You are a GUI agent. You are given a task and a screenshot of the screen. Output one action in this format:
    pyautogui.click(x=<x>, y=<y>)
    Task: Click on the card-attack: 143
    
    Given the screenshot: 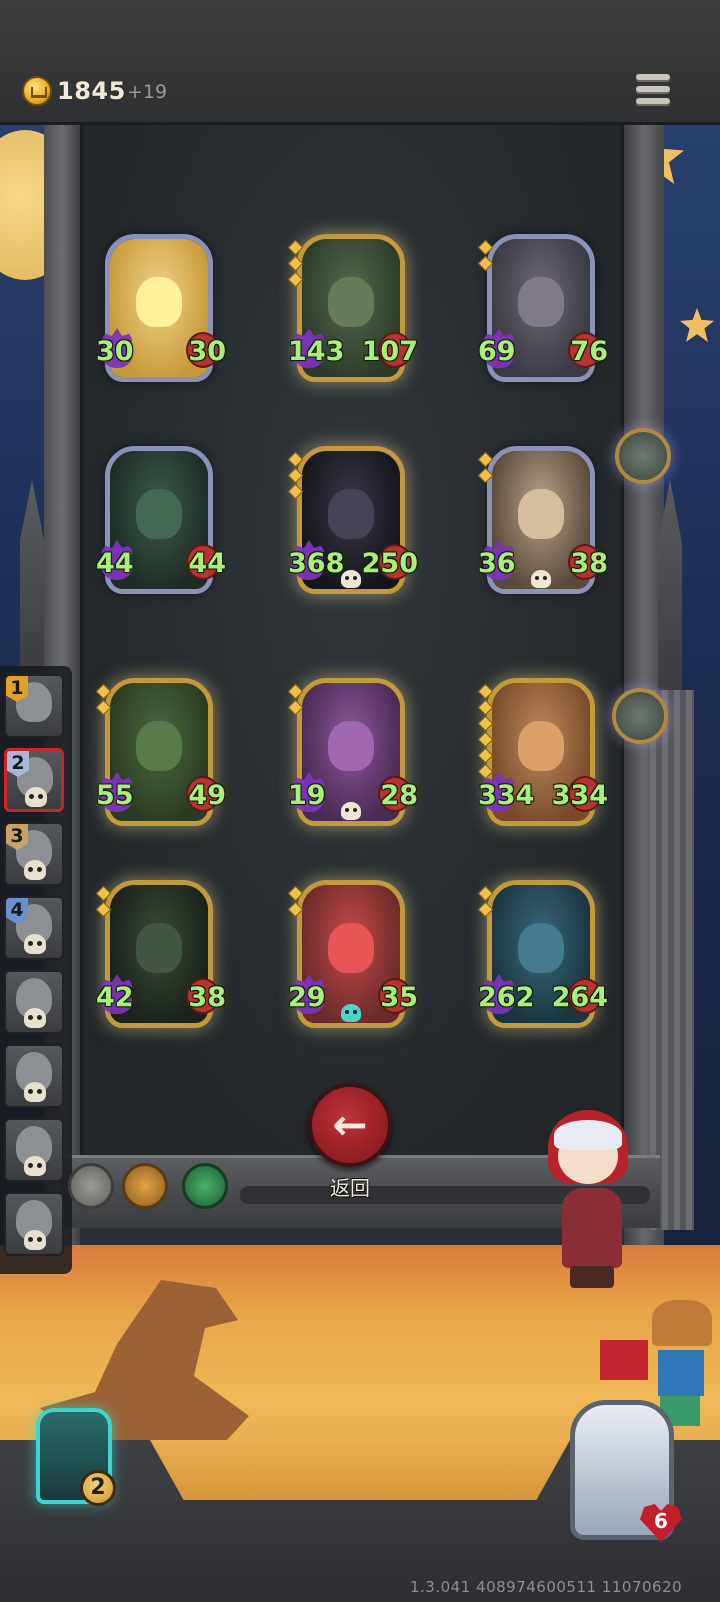 What is the action you would take?
    pyautogui.click(x=316, y=351)
    